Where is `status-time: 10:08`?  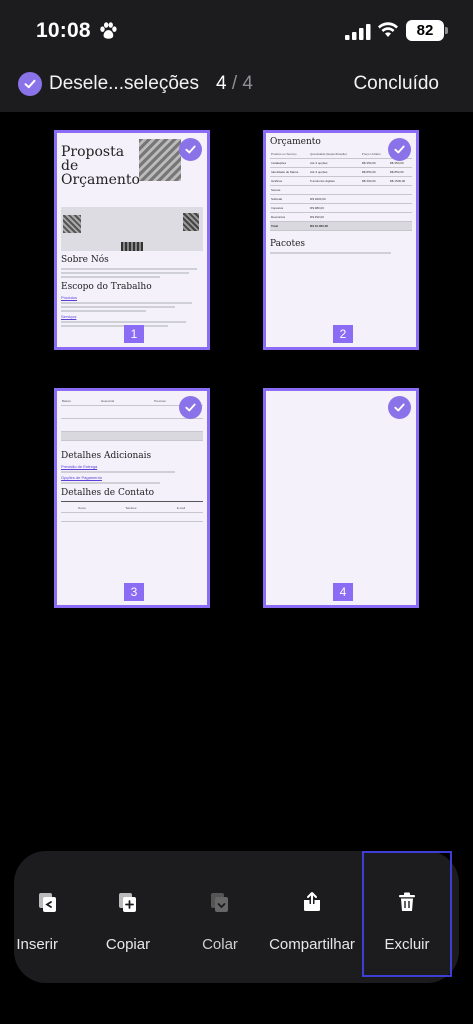
status-time: 10:08 is located at coordinates (63, 30).